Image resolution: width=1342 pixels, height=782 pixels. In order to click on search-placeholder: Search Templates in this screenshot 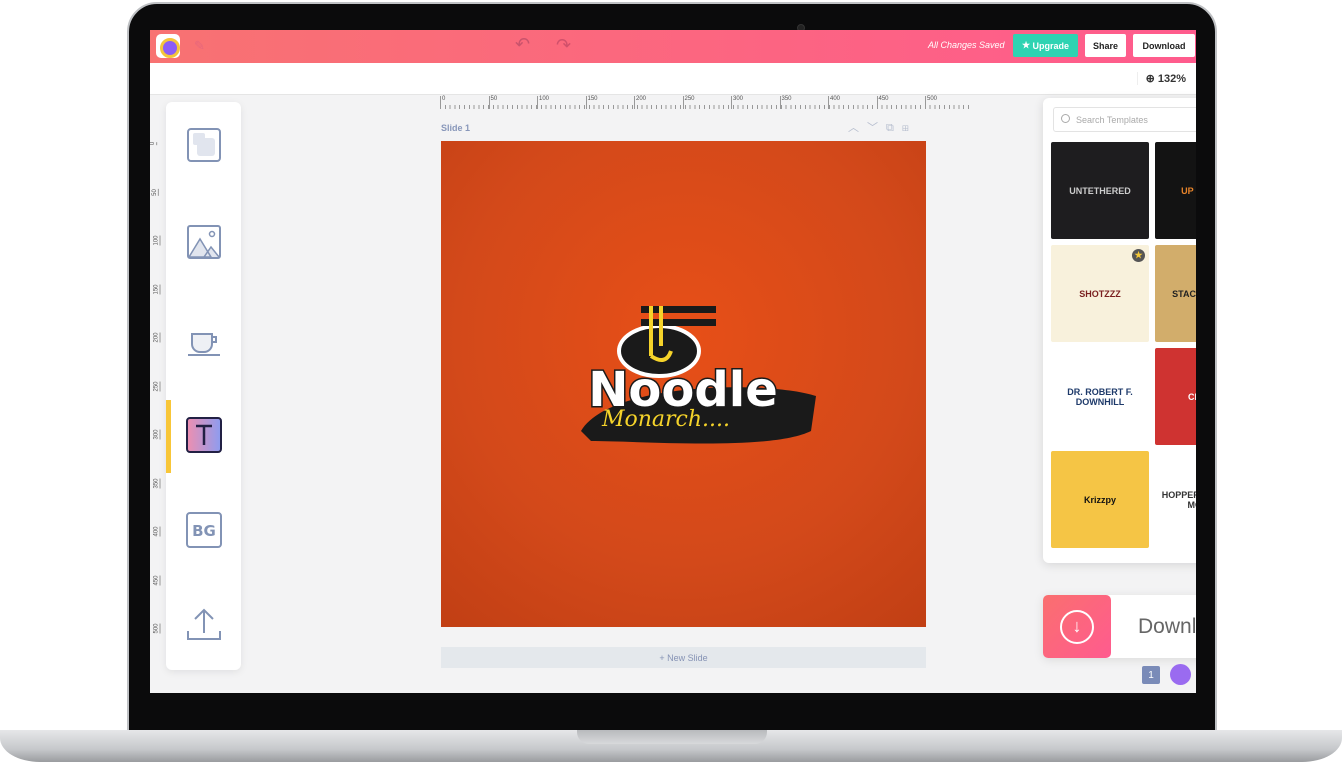, I will do `click(1112, 120)`.